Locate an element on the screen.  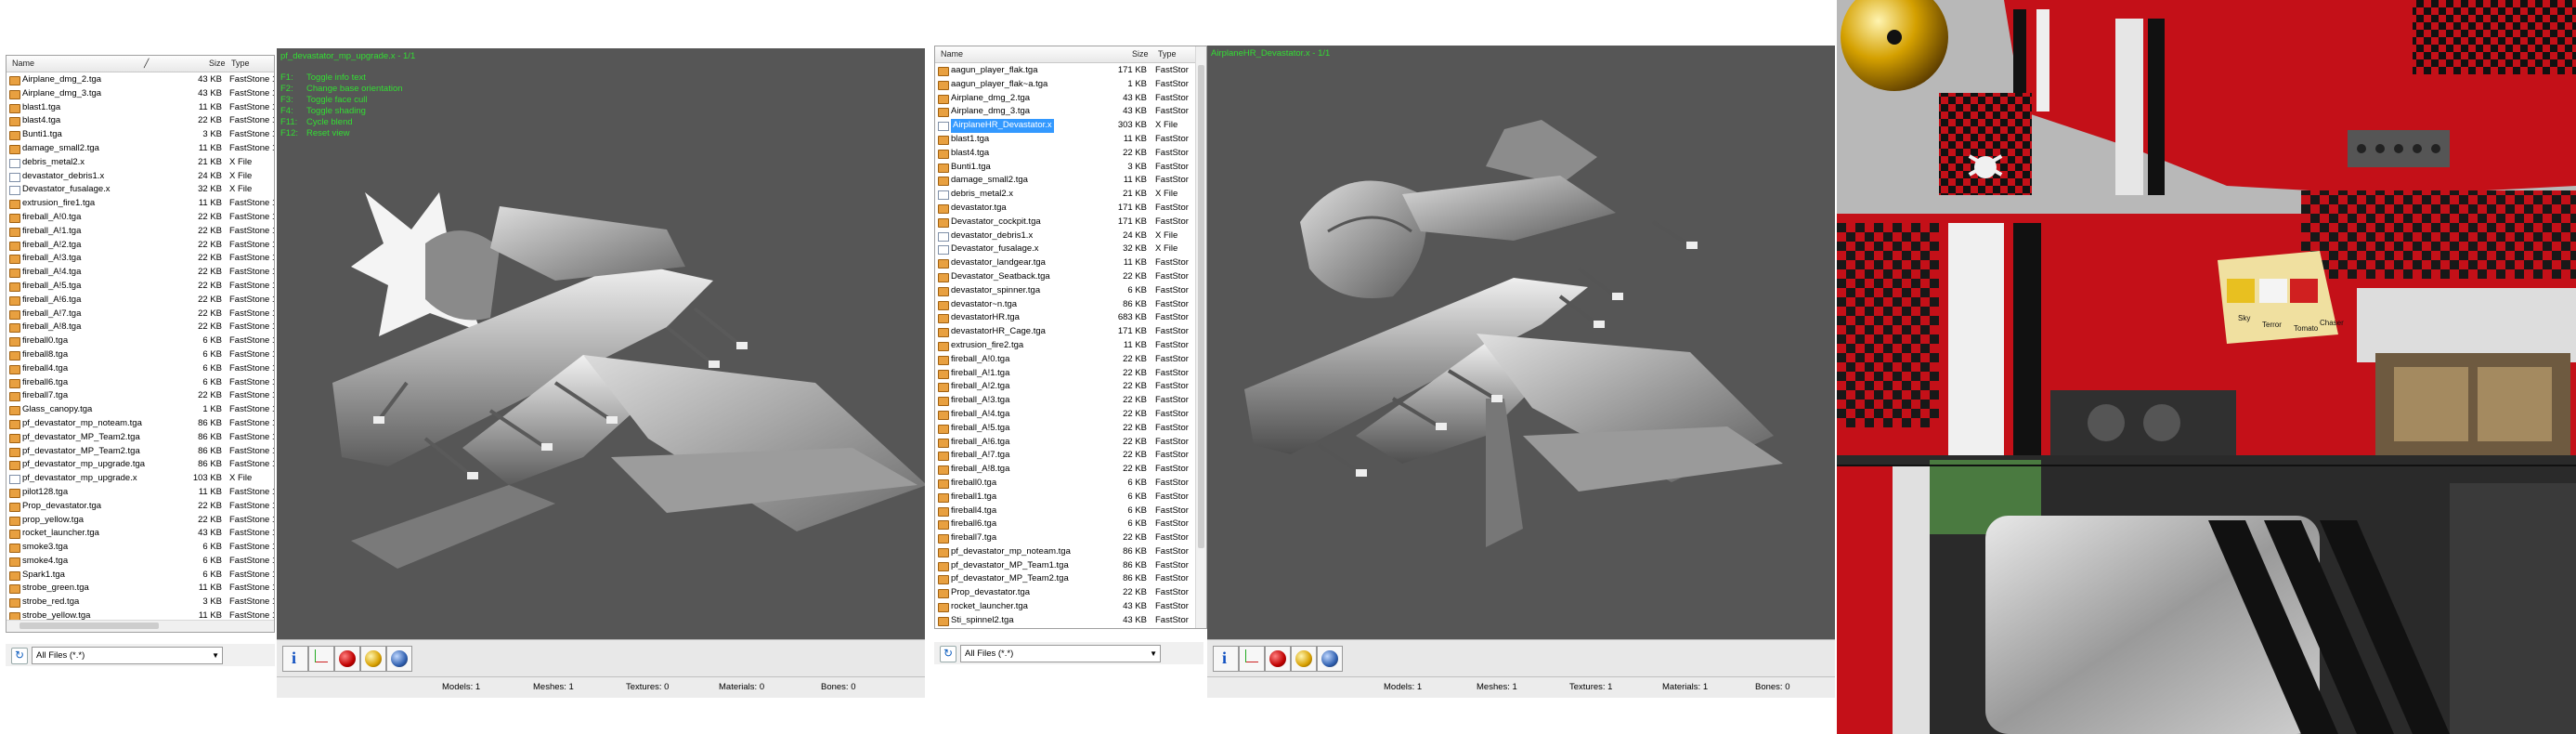
file-row: fireball_A!7.tga 22 KB FastStor is located at coordinates (1070, 456).